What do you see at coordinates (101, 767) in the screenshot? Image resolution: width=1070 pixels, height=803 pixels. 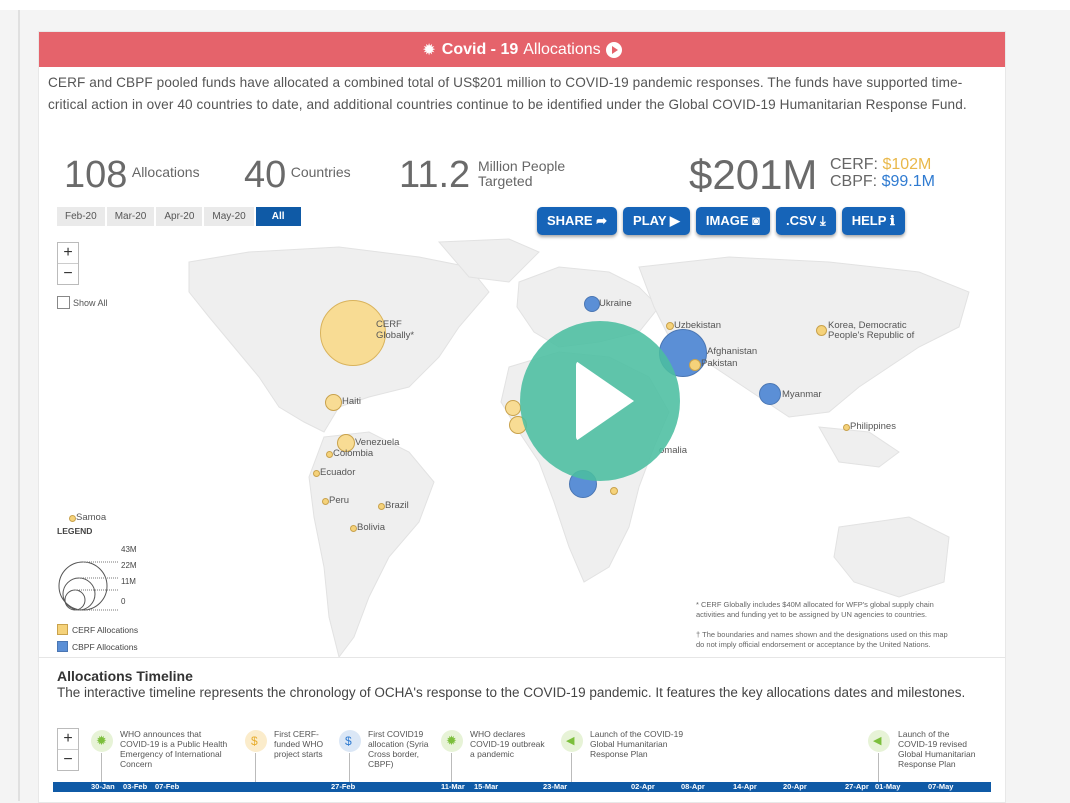 I see `event1-connector` at bounding box center [101, 767].